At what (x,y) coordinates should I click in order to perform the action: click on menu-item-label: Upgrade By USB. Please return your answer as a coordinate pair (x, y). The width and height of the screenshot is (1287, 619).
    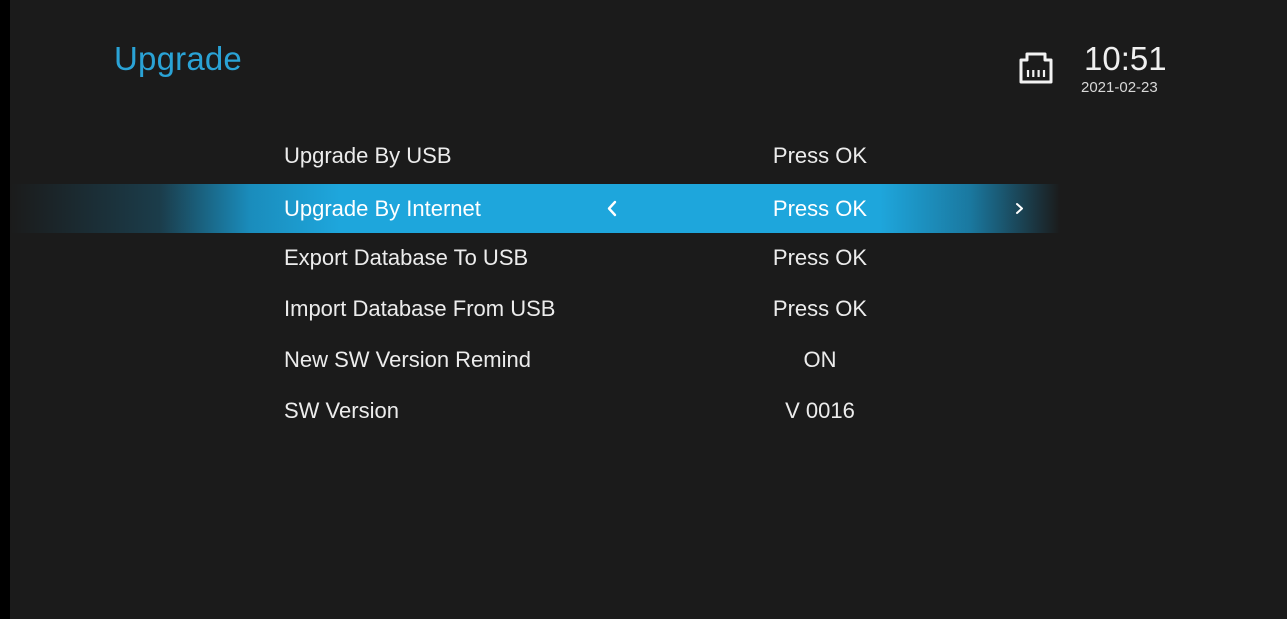
    Looking at the image, I should click on (368, 155).